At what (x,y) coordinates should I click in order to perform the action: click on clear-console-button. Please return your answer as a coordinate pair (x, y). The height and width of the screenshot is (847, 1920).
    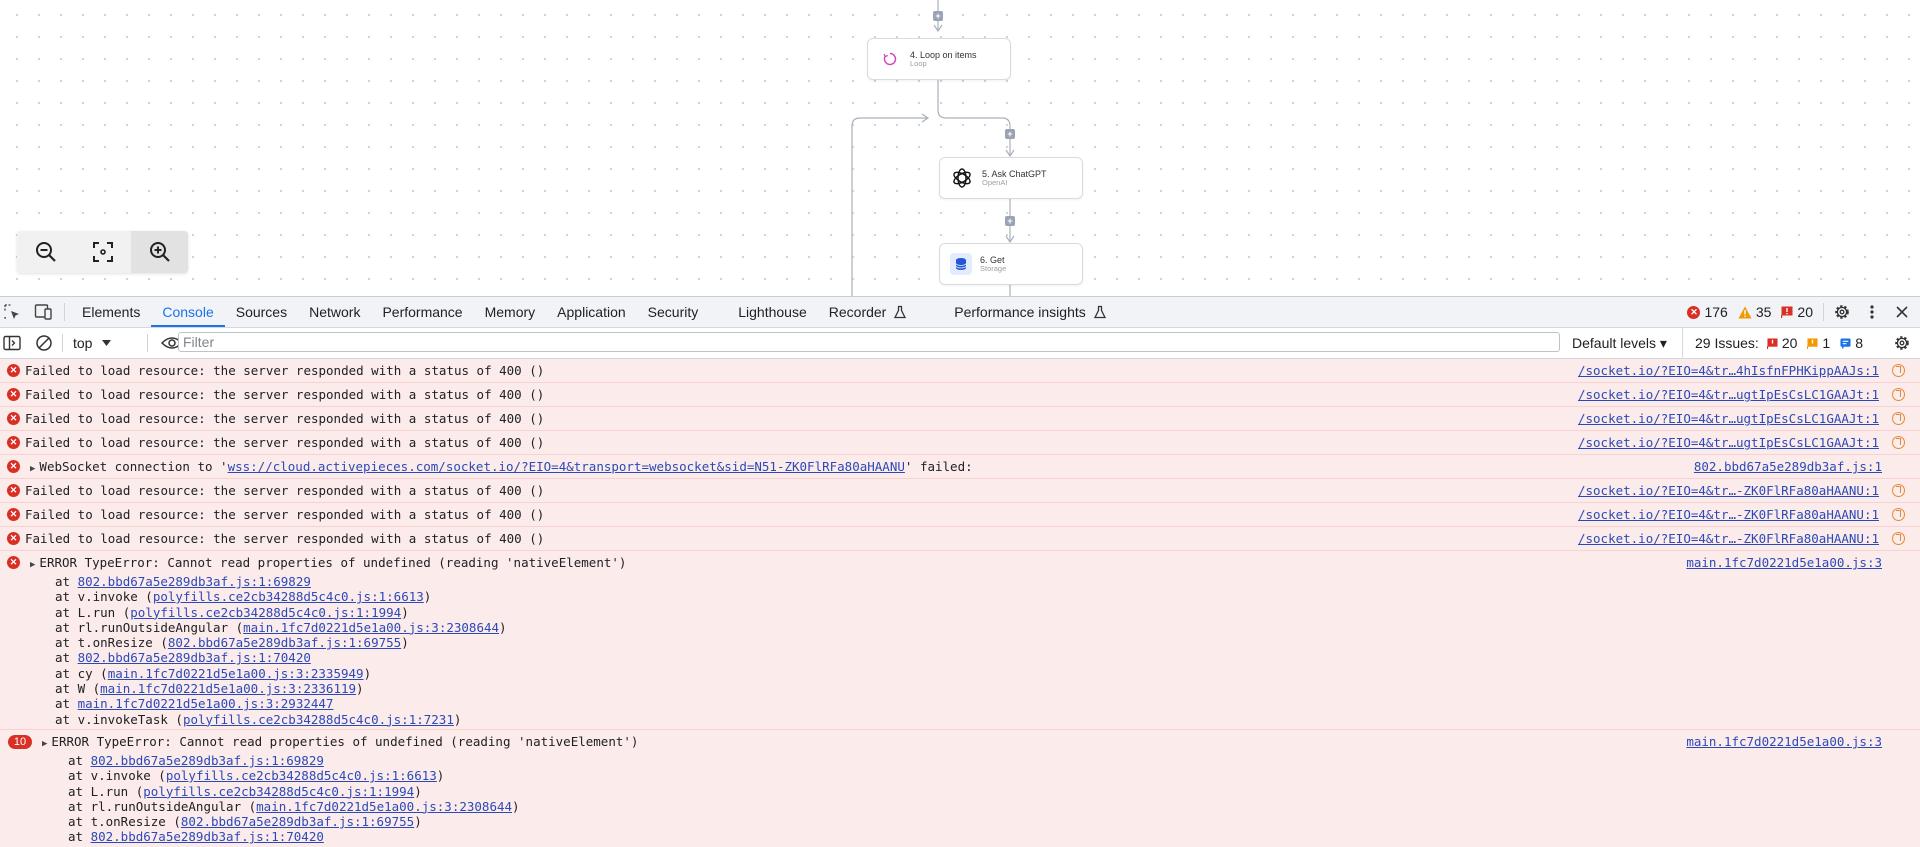
    Looking at the image, I should click on (44, 343).